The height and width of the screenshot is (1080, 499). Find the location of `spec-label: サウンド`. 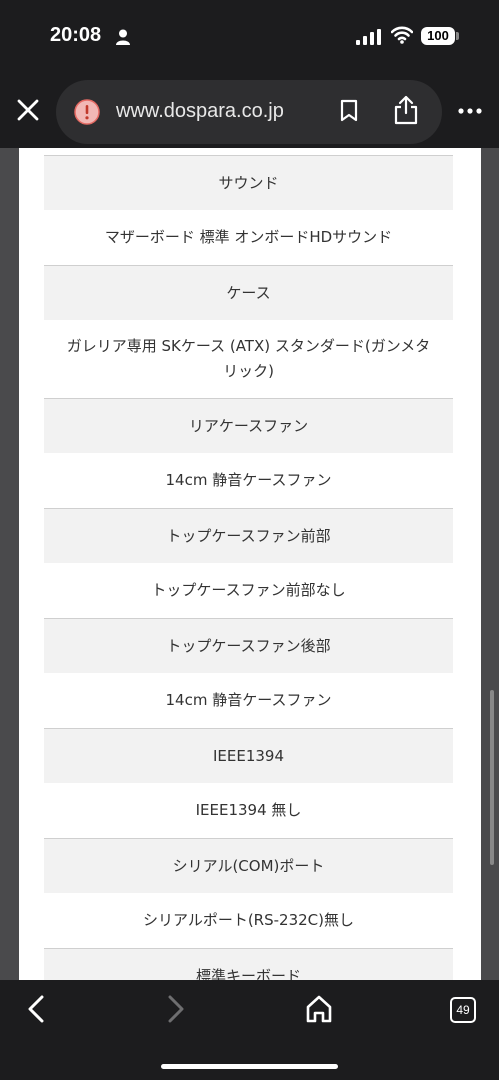

spec-label: サウンド is located at coordinates (248, 182).